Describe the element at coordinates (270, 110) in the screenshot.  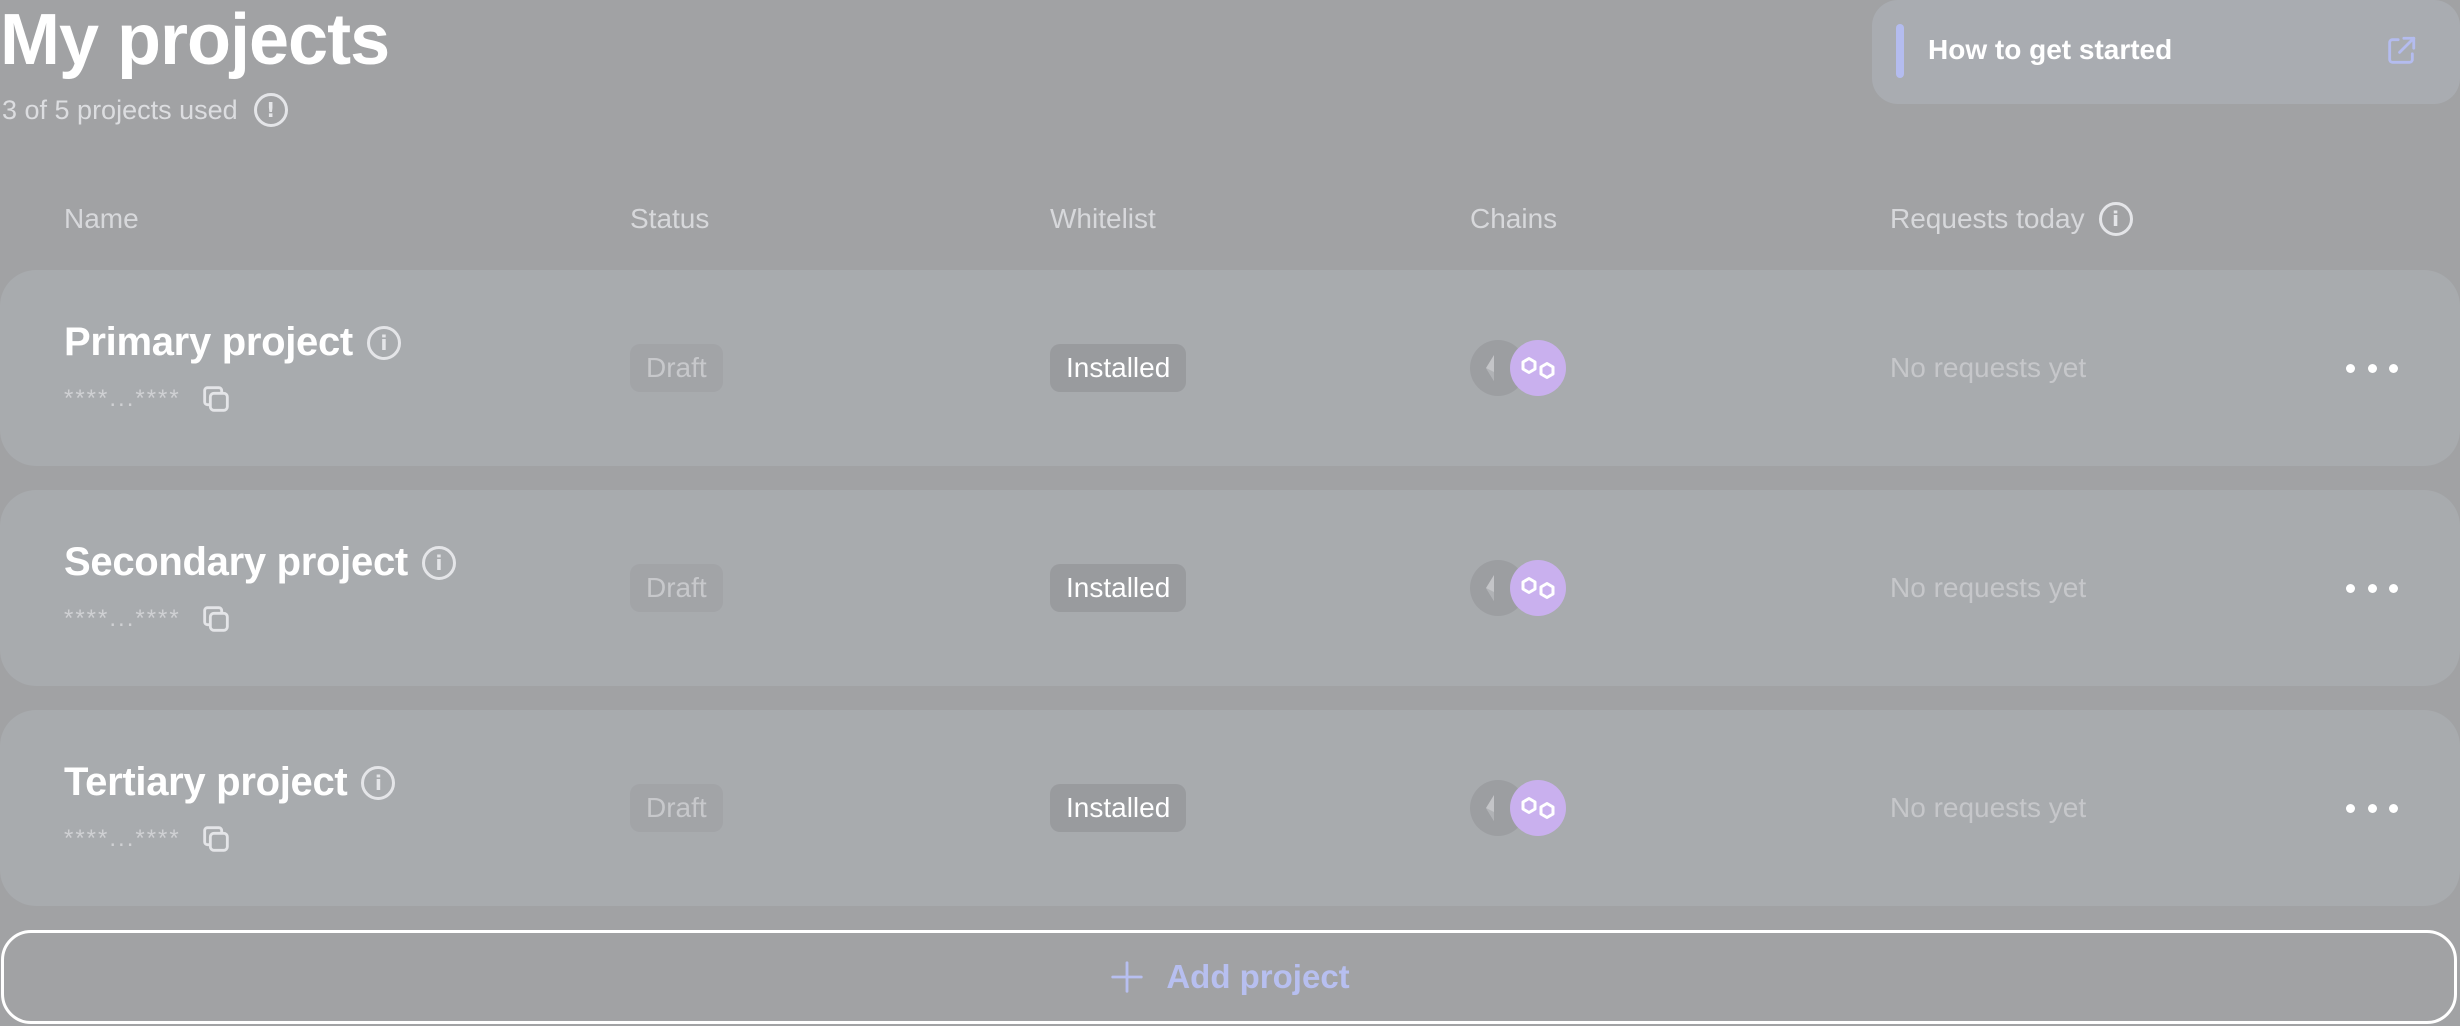
I see `exclamation-icon: !` at that location.